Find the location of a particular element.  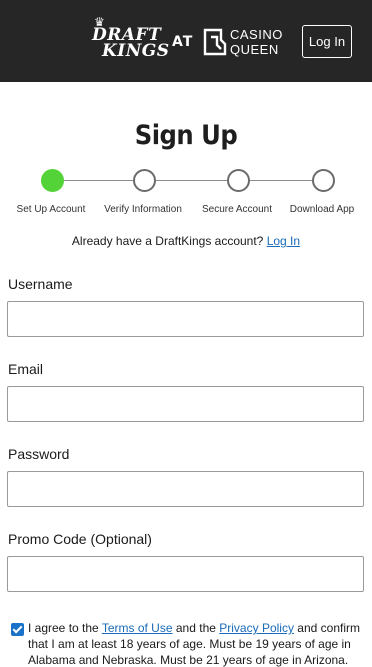

casino-queen-logo: CASINO QUEEN is located at coordinates (245, 43).